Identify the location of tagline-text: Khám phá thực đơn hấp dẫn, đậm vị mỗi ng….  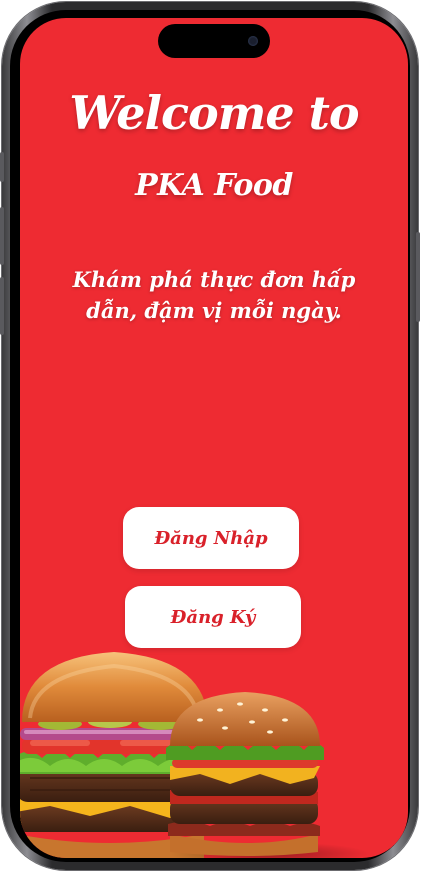
(214, 295).